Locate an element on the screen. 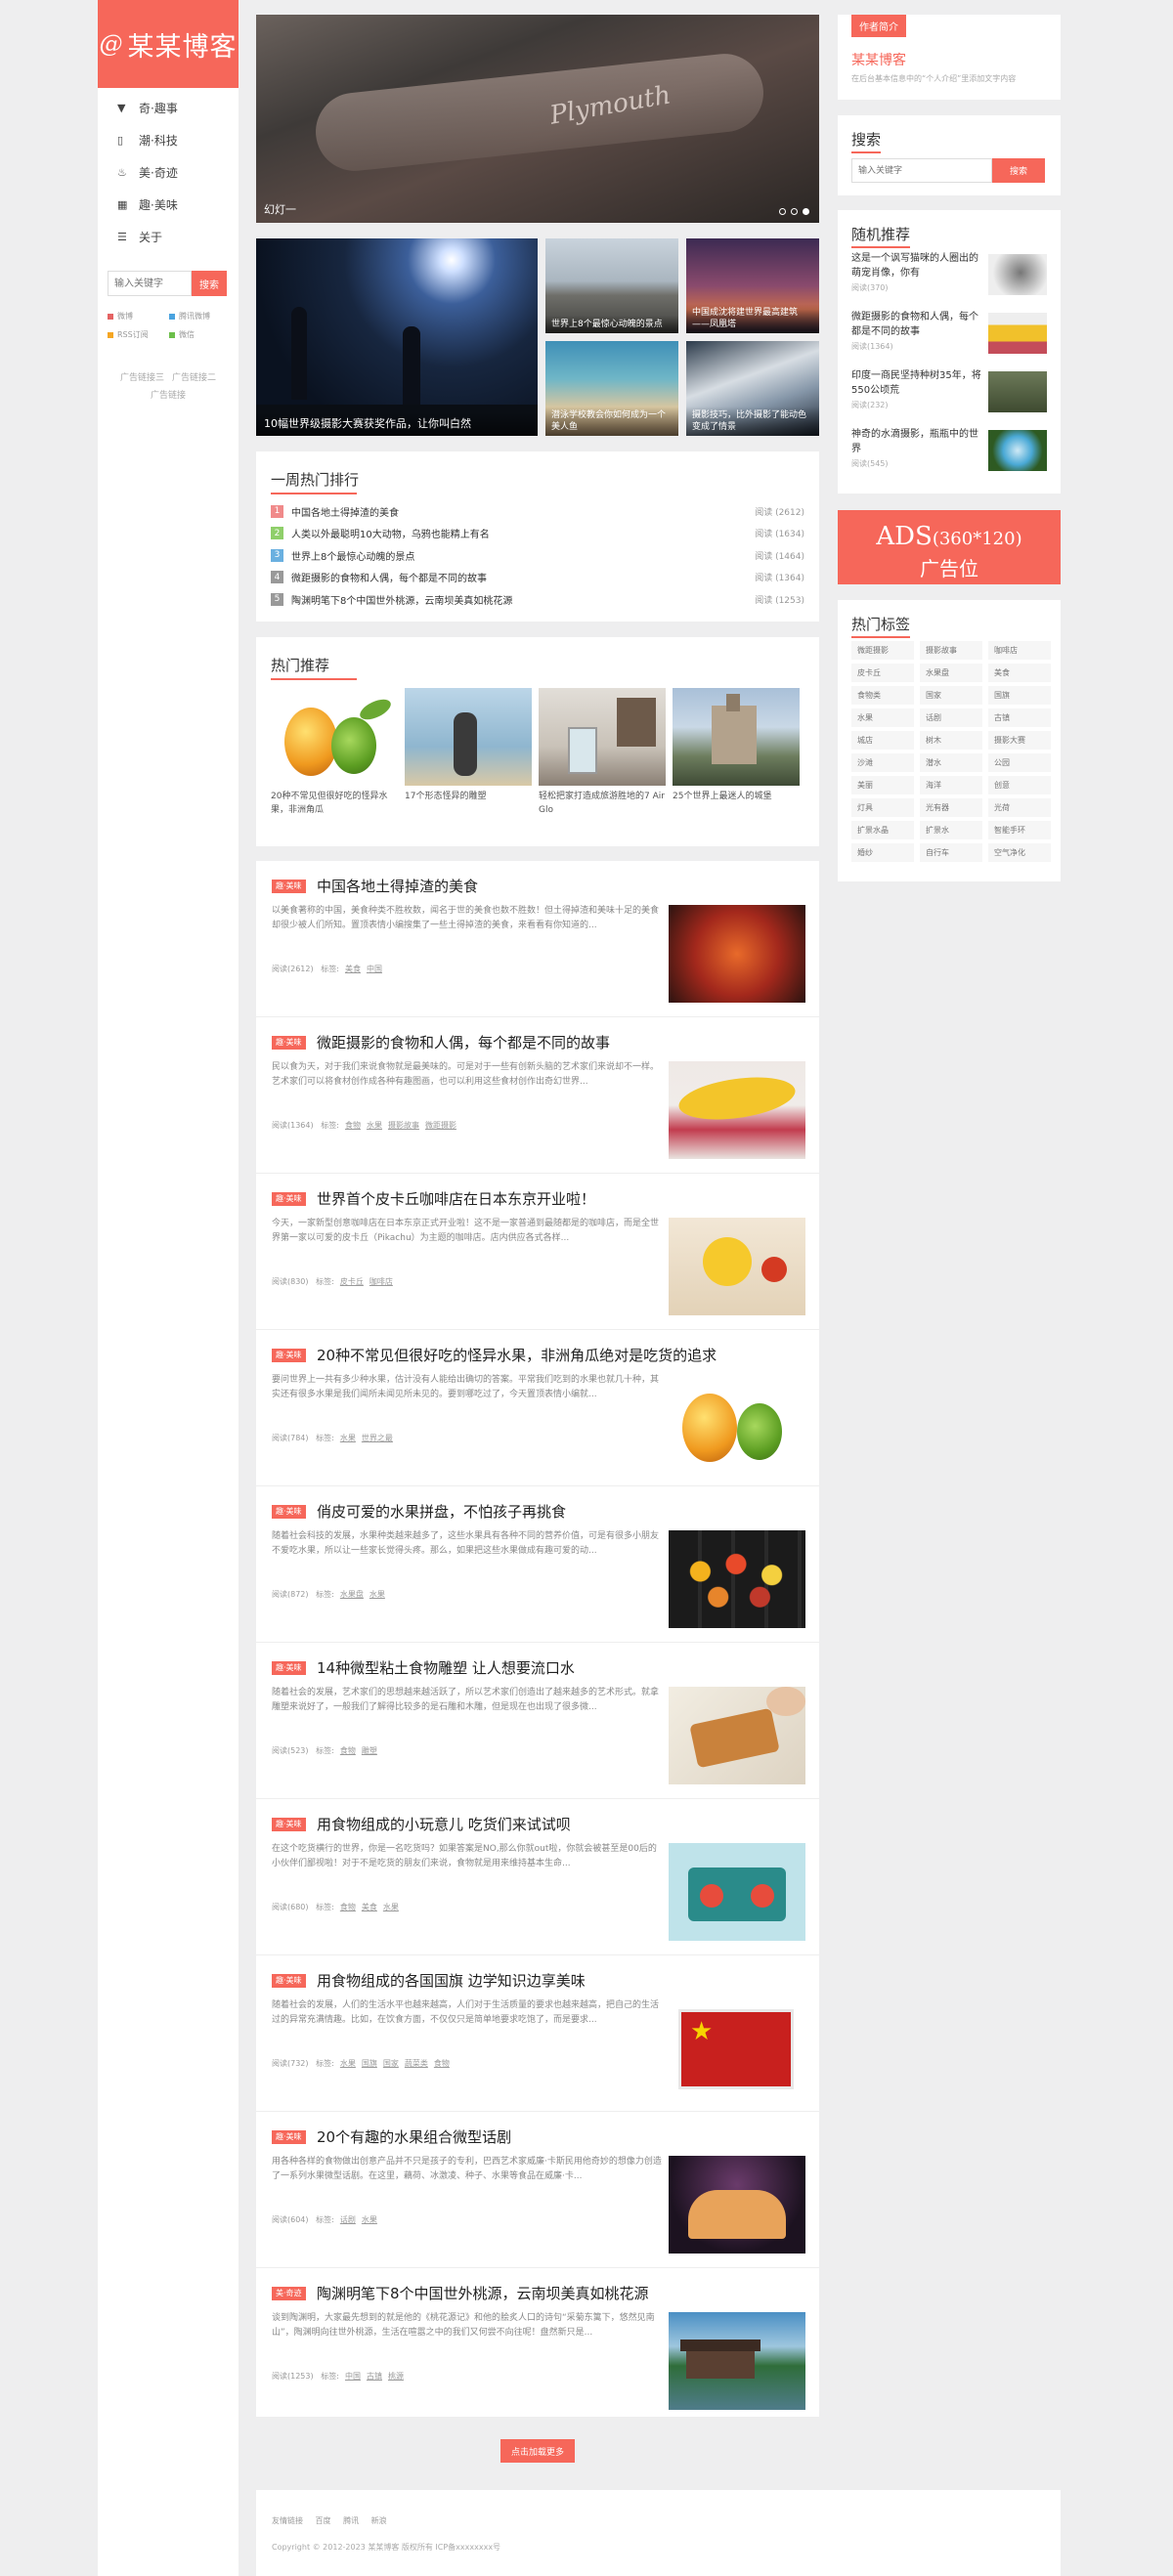 The height and width of the screenshot is (2576, 1173). tag-item: 光有器 is located at coordinates (951, 808).